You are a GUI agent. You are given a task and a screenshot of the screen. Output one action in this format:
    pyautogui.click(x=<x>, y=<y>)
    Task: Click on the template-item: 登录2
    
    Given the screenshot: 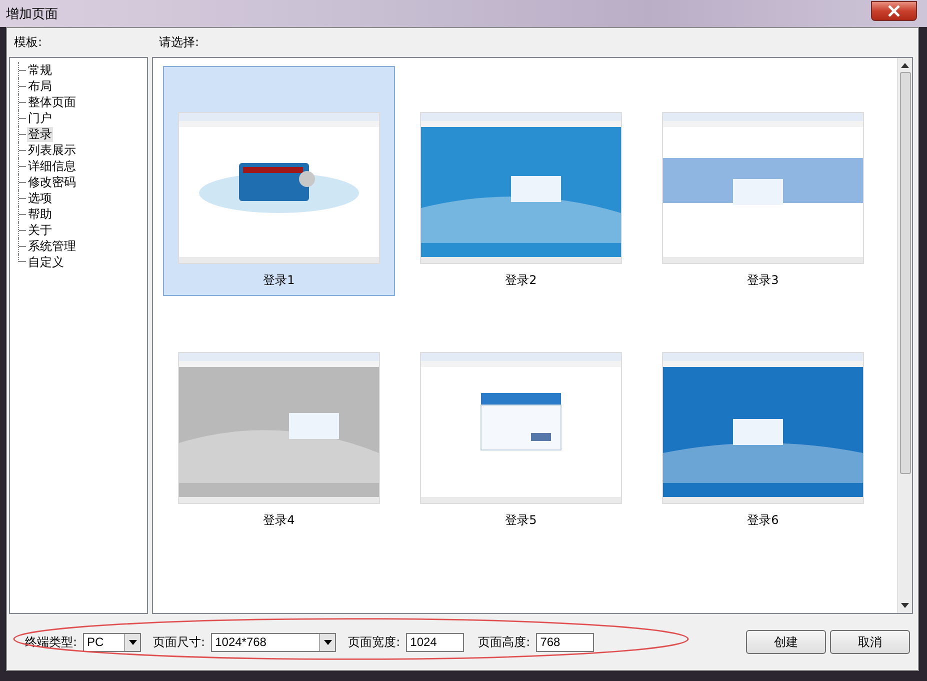 What is the action you would take?
    pyautogui.click(x=521, y=181)
    